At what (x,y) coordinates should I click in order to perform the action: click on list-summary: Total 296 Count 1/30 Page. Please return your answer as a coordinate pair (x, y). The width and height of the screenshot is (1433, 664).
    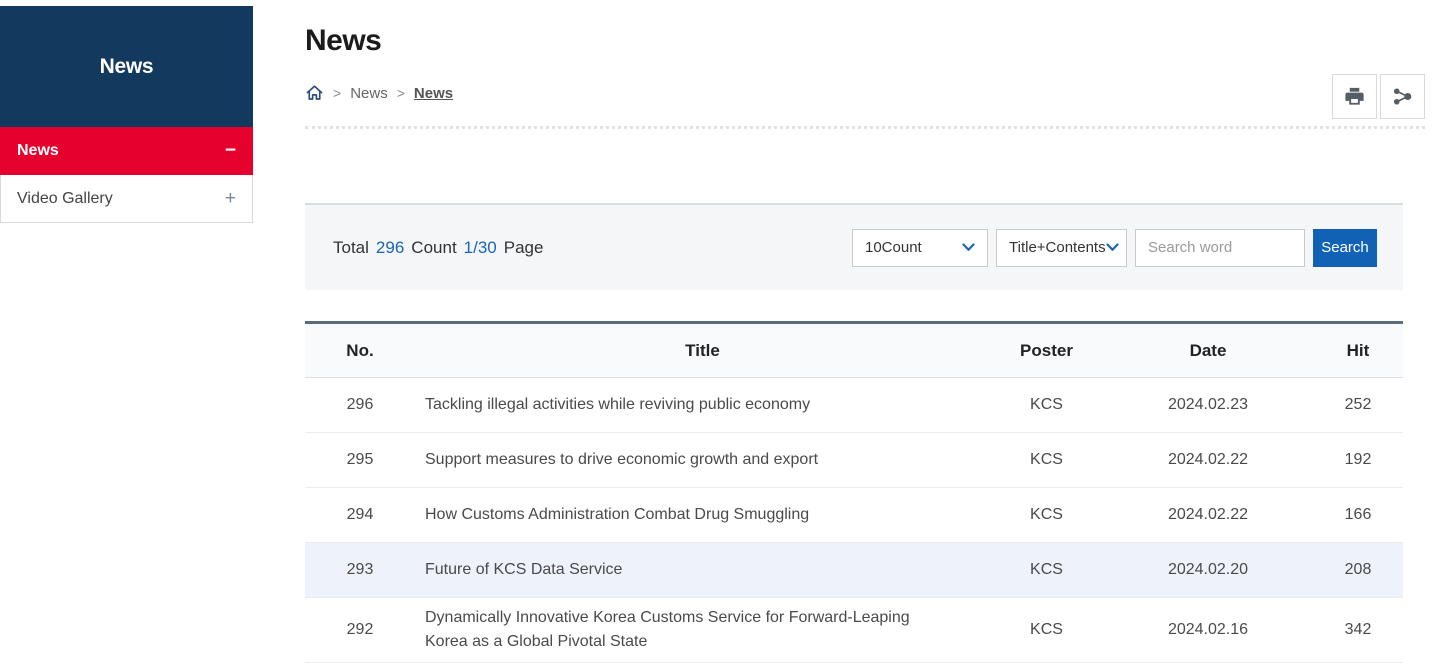
    Looking at the image, I should click on (438, 248).